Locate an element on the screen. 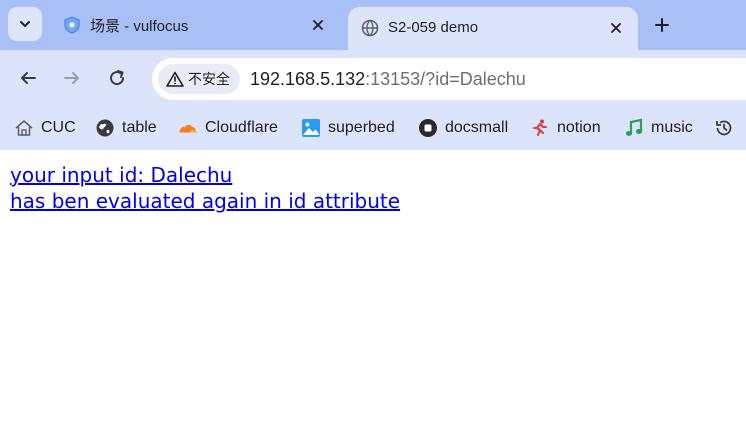  forward-button is located at coordinates (72, 78).